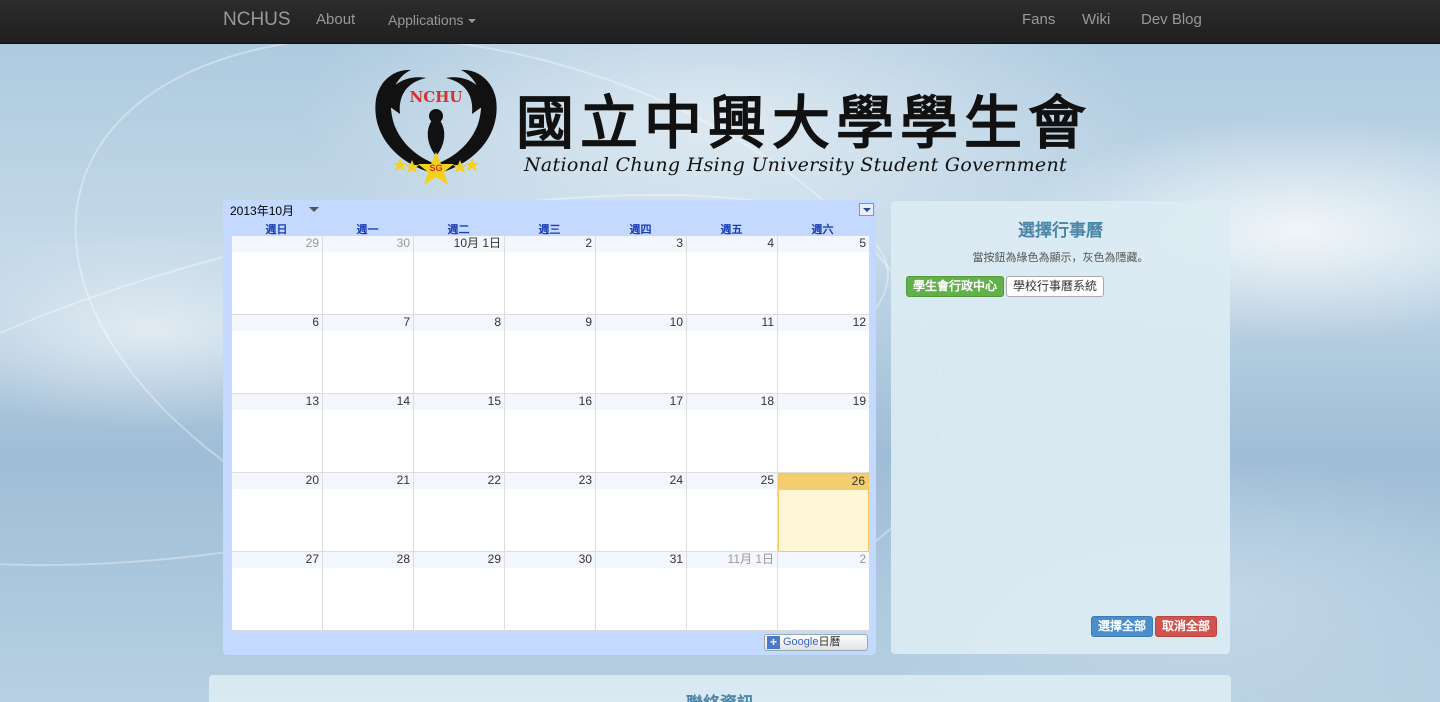 This screenshot has height=702, width=1440. Describe the element at coordinates (720, 695) in the screenshot. I see `contact-title: 聯絡資訊` at that location.